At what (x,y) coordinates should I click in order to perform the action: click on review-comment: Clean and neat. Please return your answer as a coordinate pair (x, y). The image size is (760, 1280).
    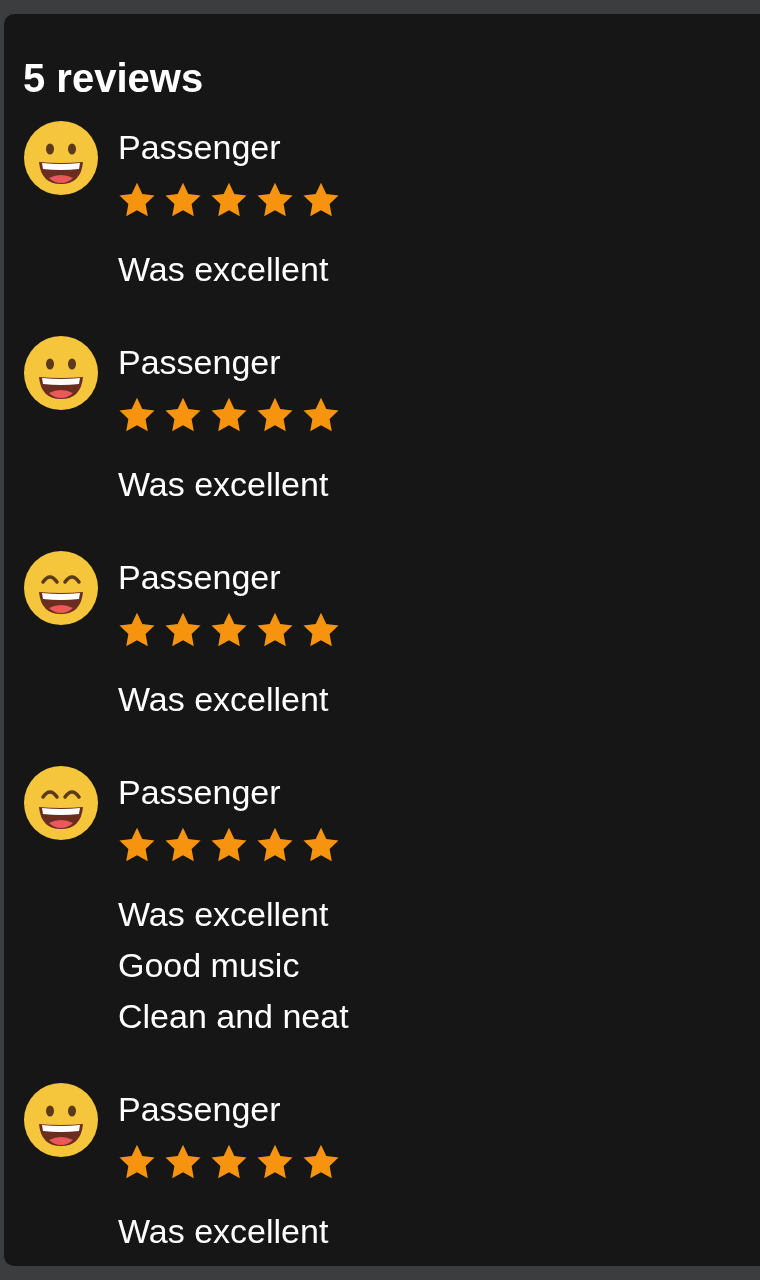
    Looking at the image, I should click on (233, 1016).